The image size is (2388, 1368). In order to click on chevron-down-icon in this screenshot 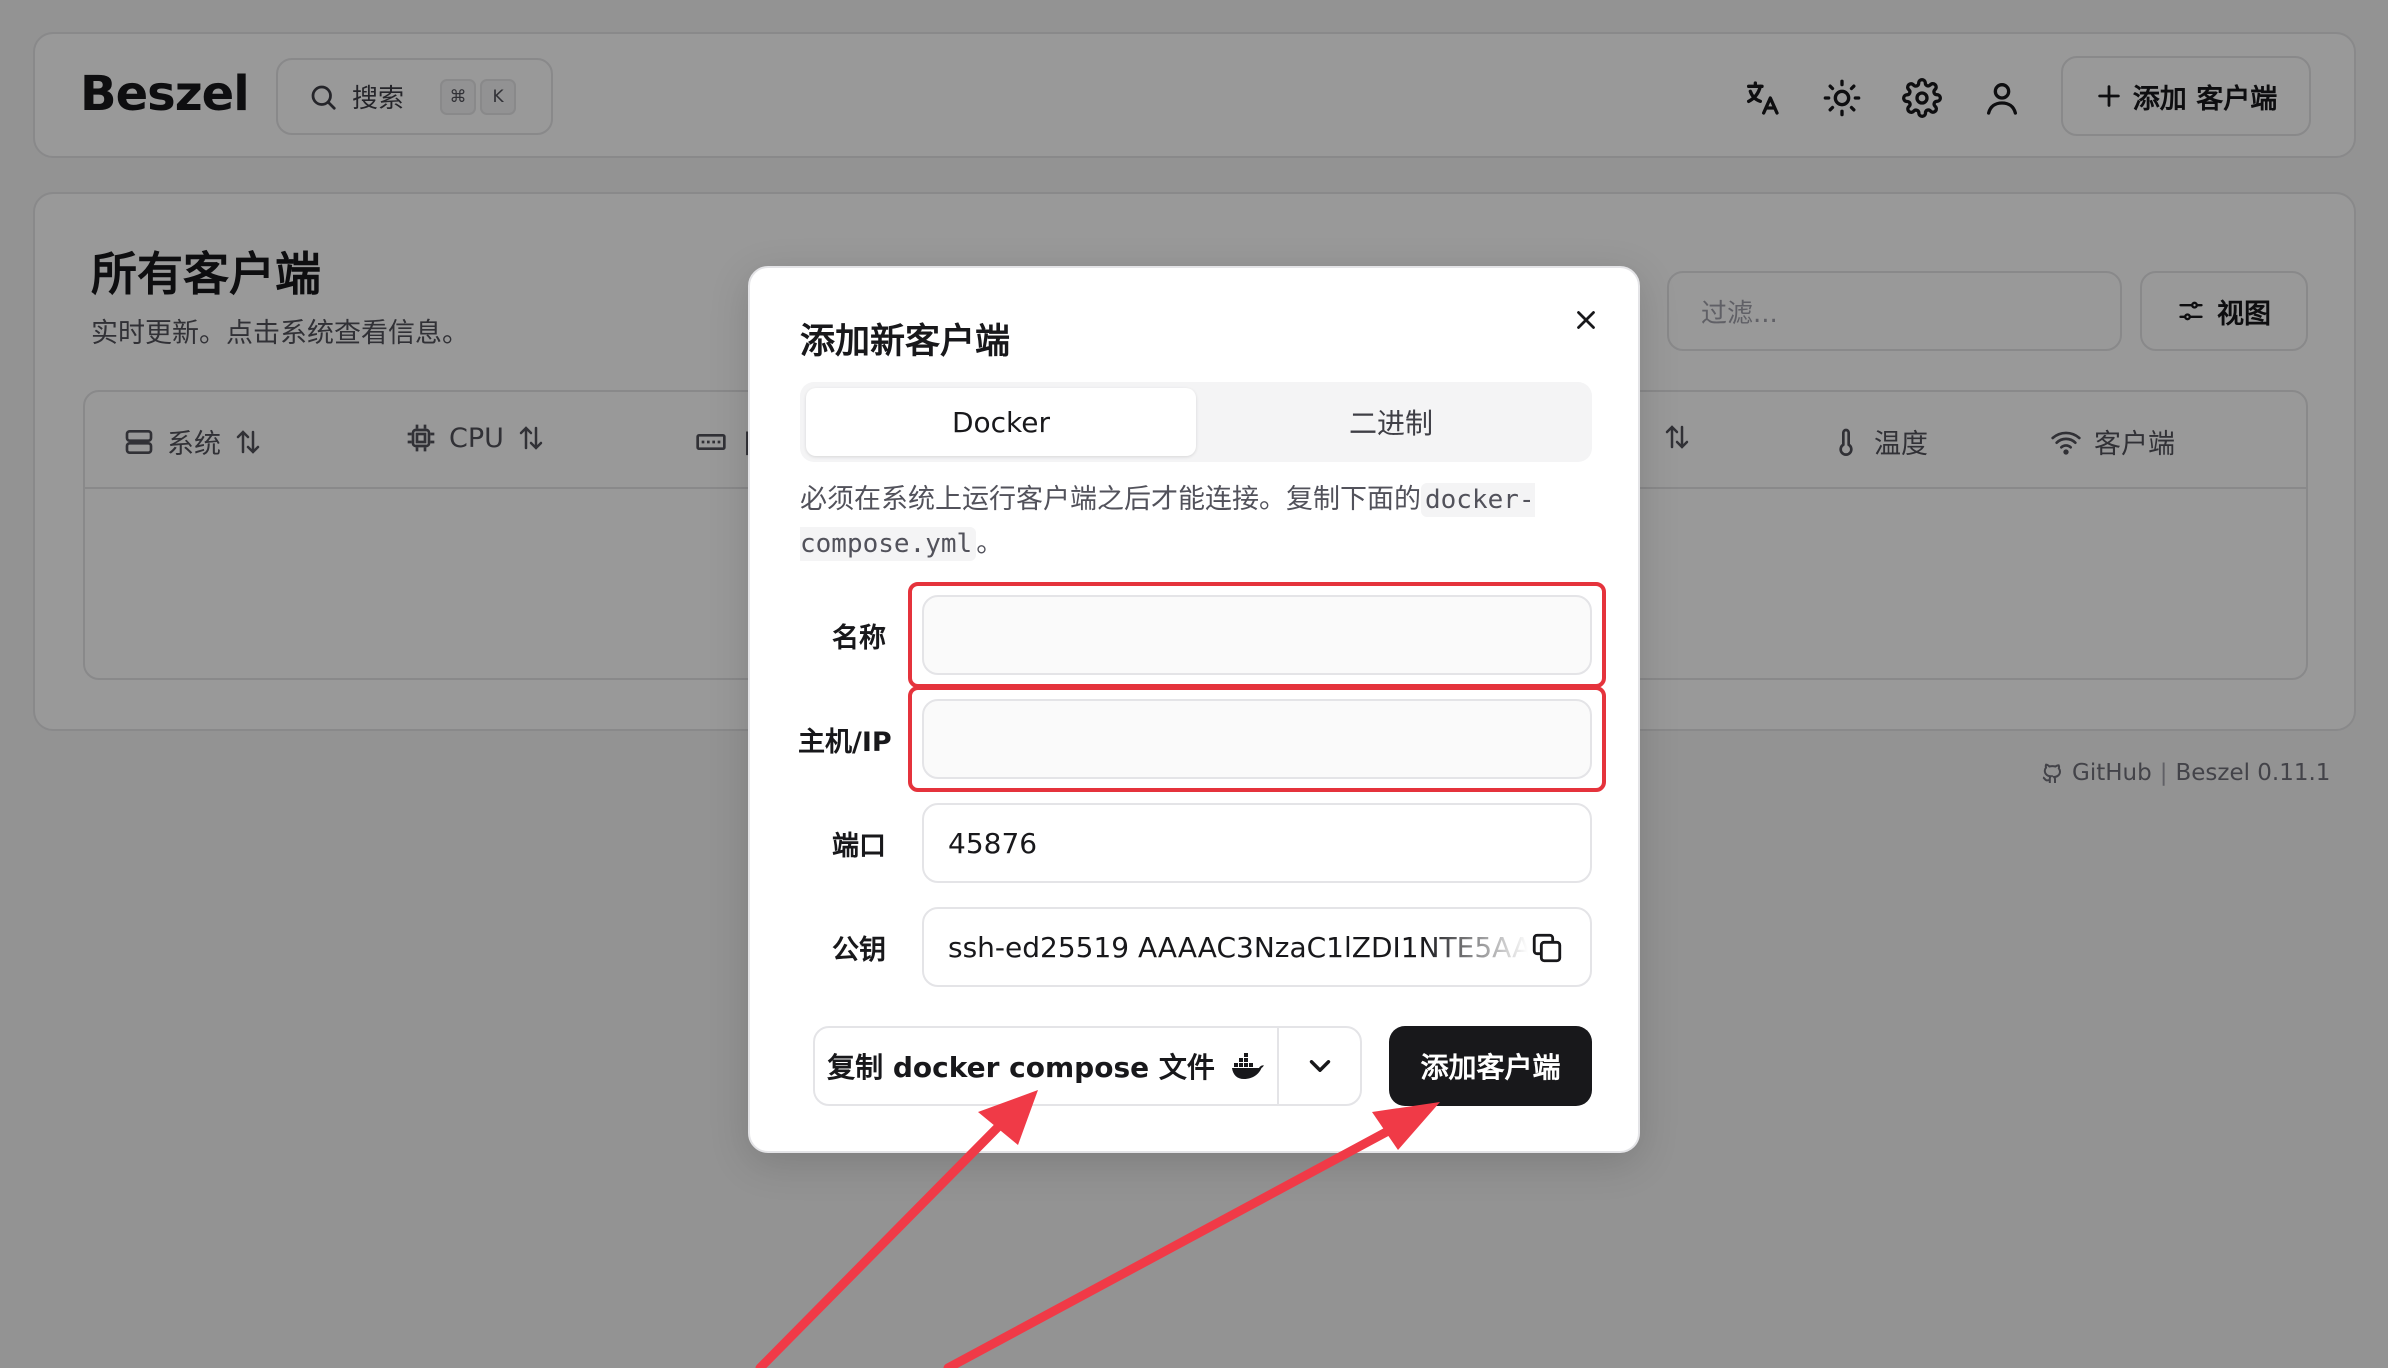, I will do `click(1319, 1066)`.